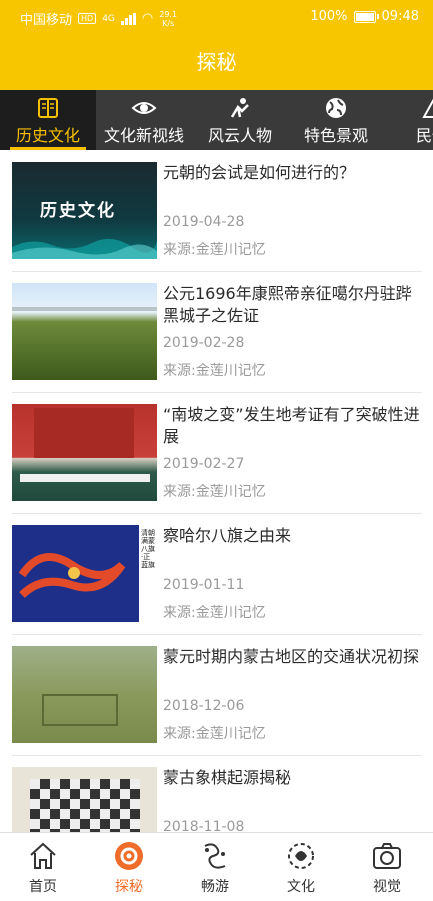 The height and width of the screenshot is (901, 433). I want to click on signal-icon, so click(128, 18).